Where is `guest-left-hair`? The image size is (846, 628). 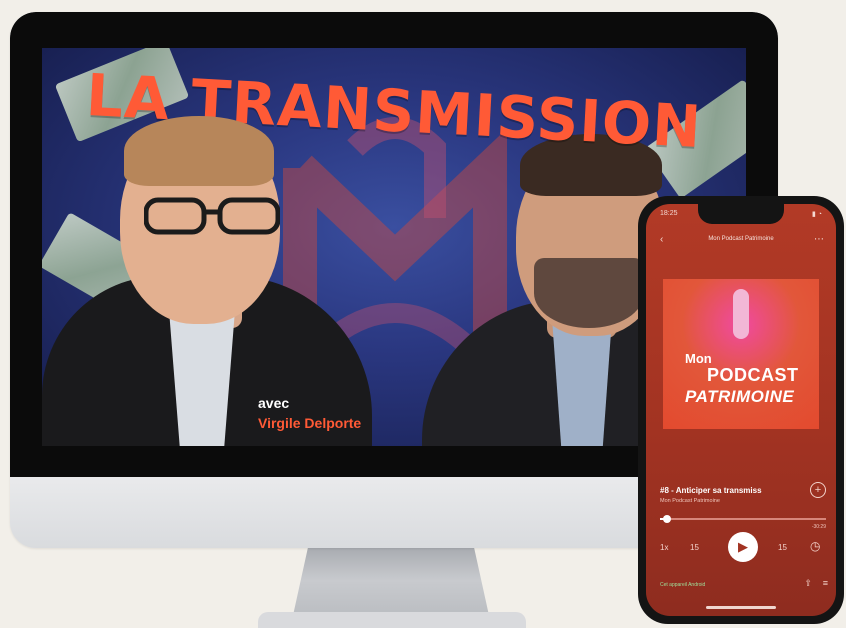 guest-left-hair is located at coordinates (199, 151).